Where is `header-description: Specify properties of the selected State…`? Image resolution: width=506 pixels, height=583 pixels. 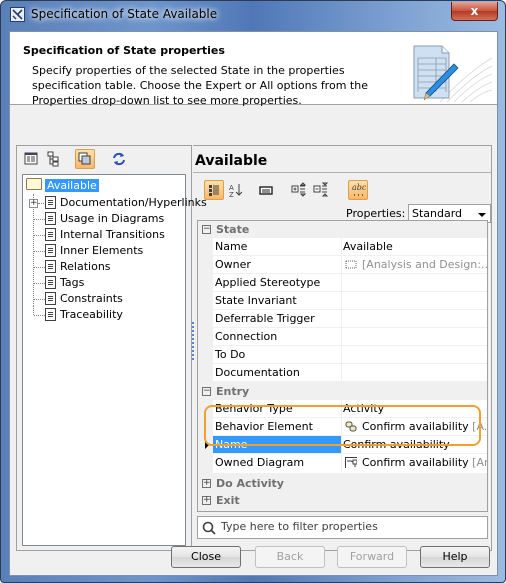
header-description: Specify properties of the selected State… is located at coordinates (200, 85).